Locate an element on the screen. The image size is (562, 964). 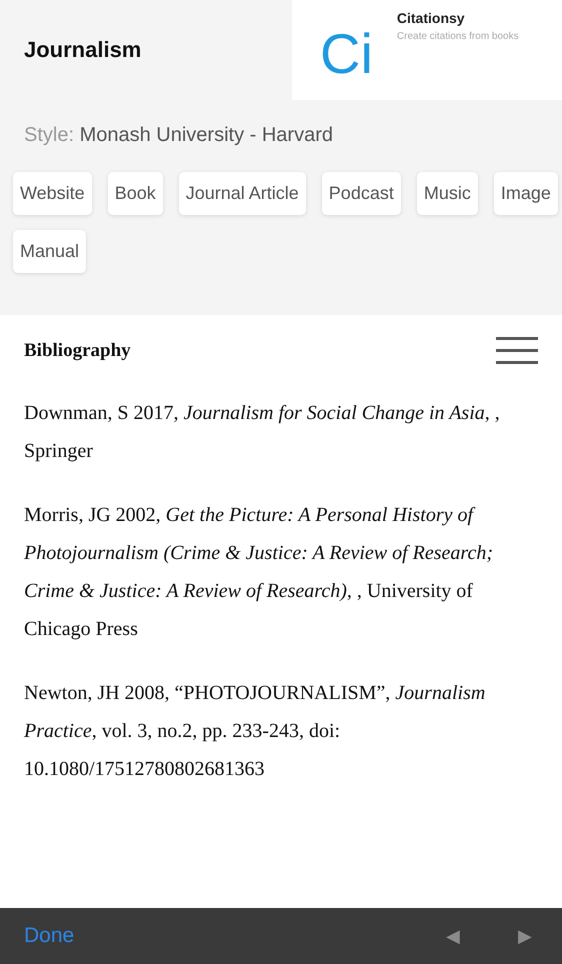
citation-entry: Downman, S 2017, Journalism for Social Change in Asia, , Springer is located at coordinates (262, 432).